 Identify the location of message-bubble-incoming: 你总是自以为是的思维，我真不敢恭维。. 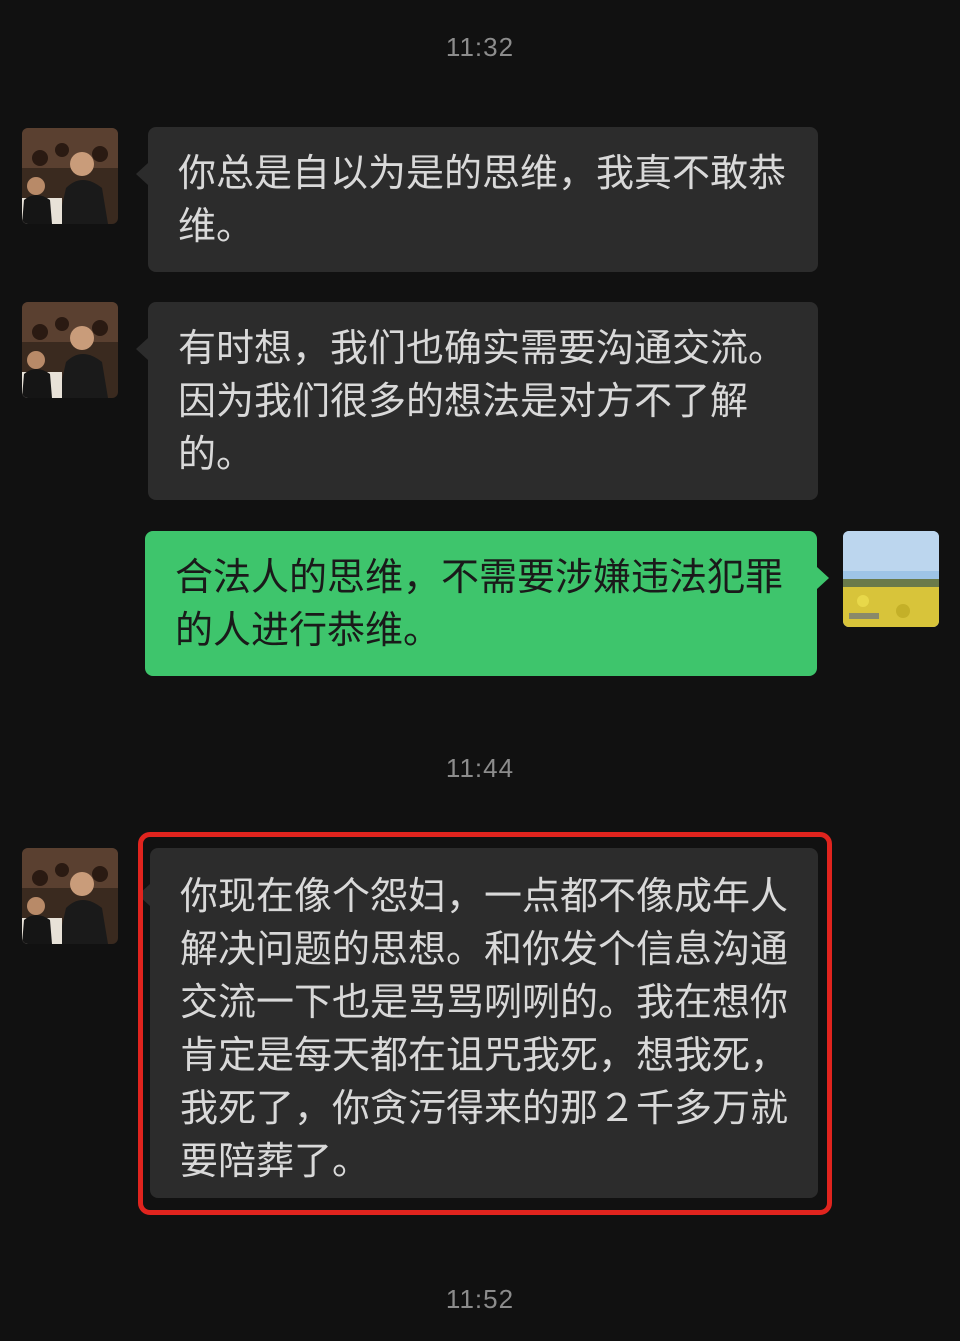
(477, 199).